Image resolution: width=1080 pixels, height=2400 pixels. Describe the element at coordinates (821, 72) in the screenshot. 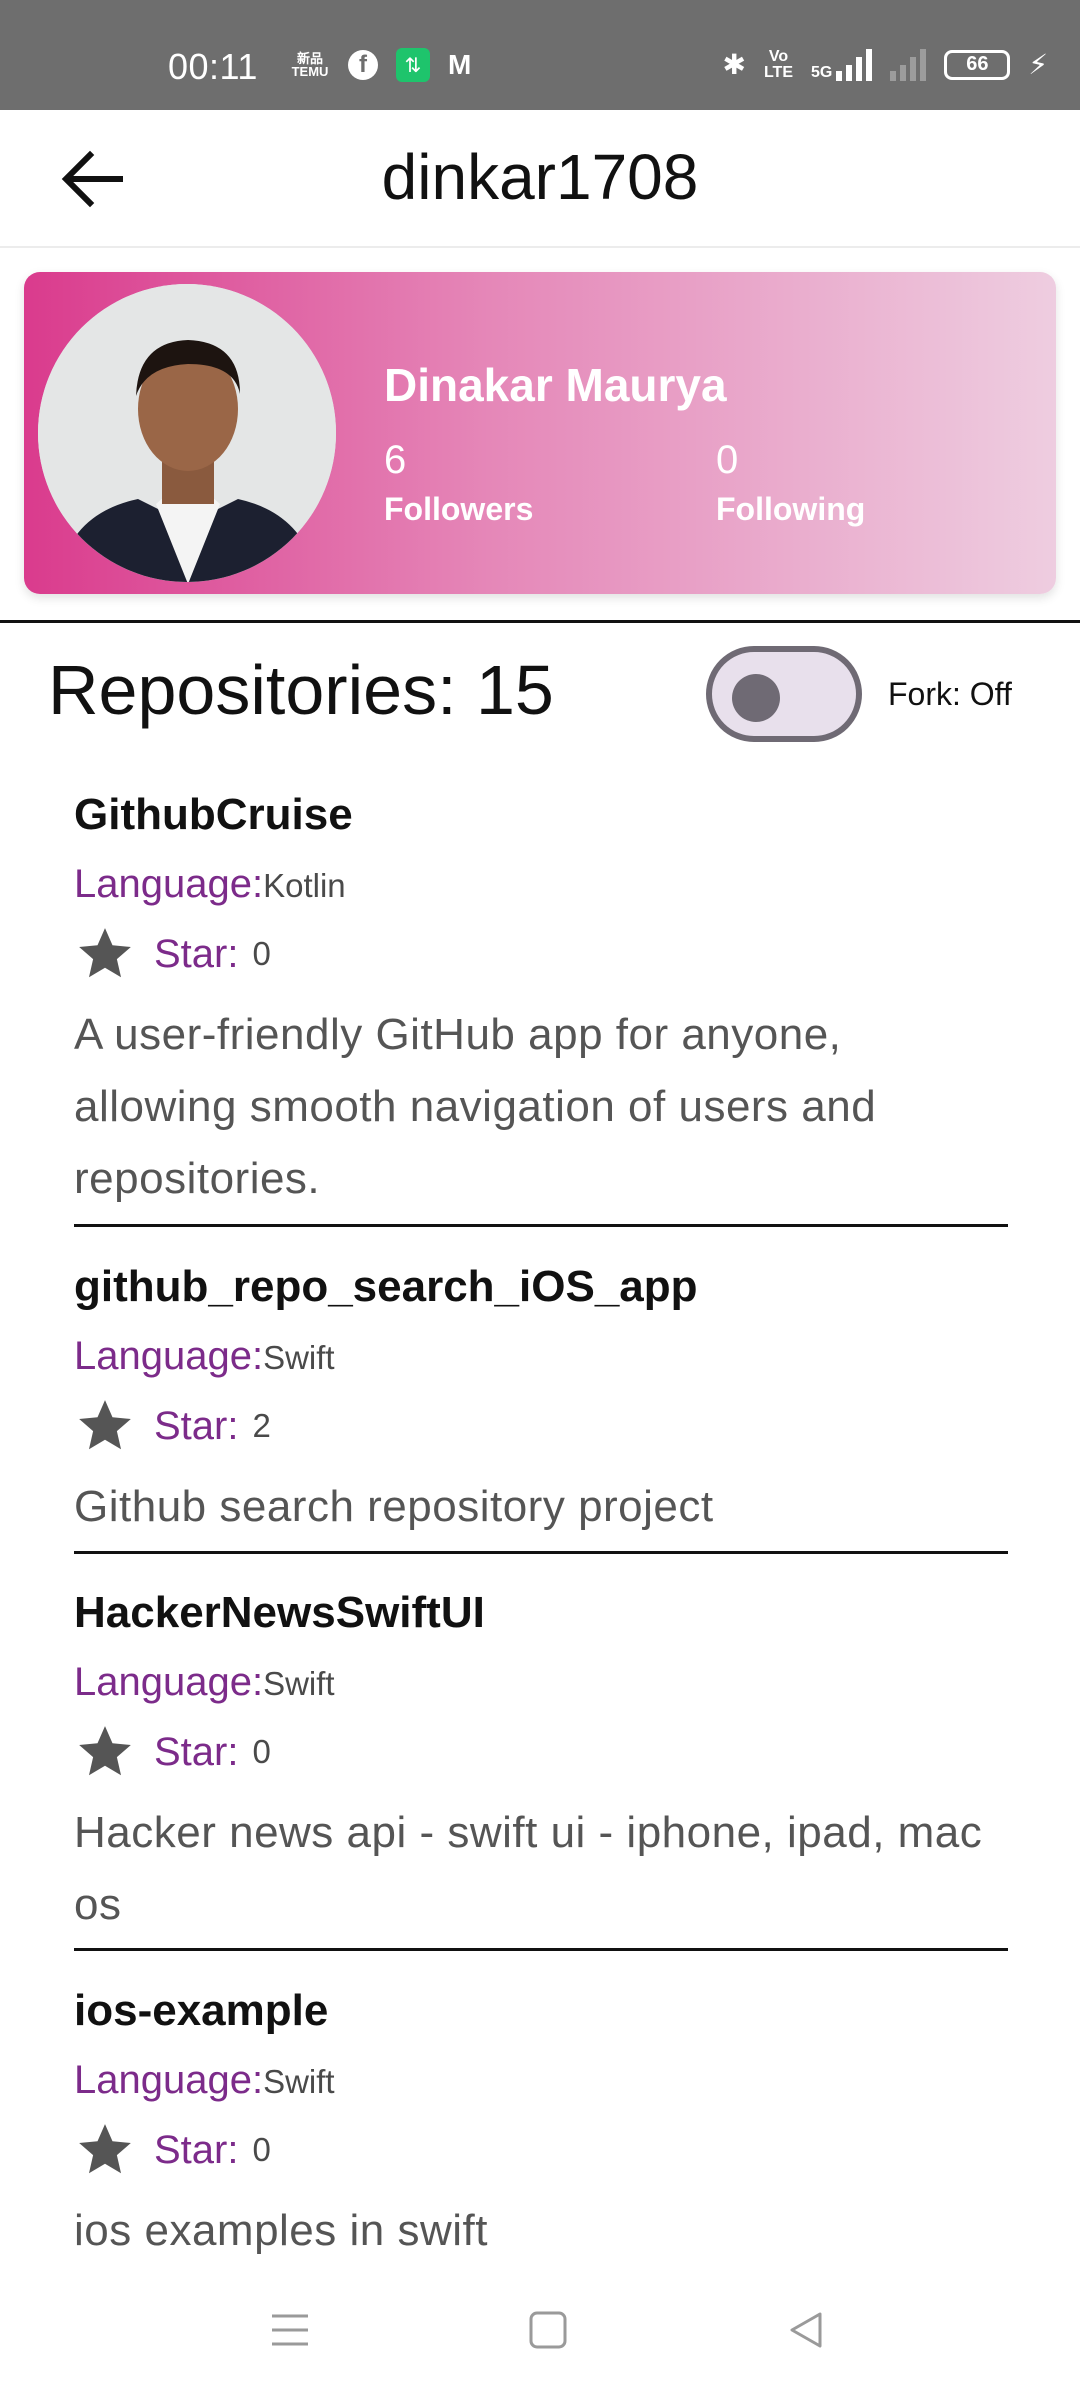

I see `network-type-label: 5G` at that location.